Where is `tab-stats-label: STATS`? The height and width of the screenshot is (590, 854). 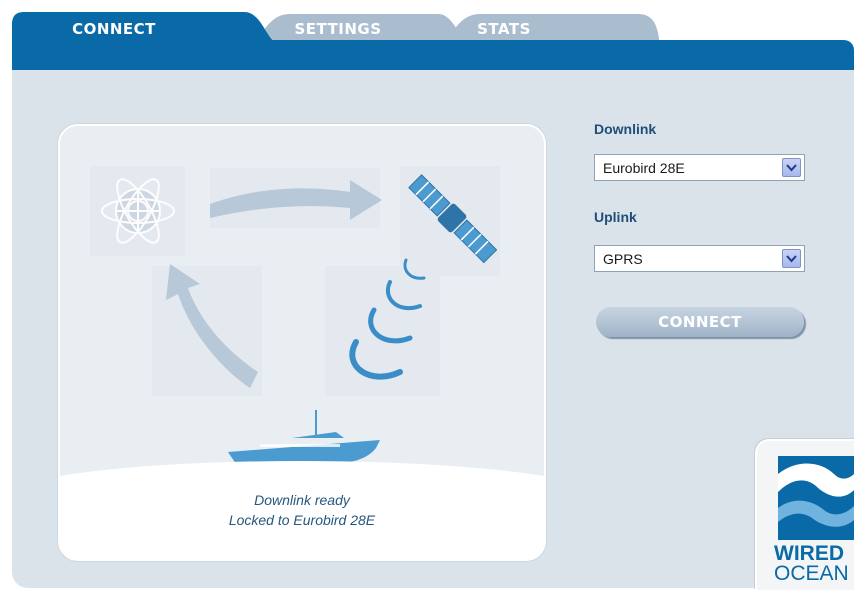
tab-stats-label: STATS is located at coordinates (504, 29).